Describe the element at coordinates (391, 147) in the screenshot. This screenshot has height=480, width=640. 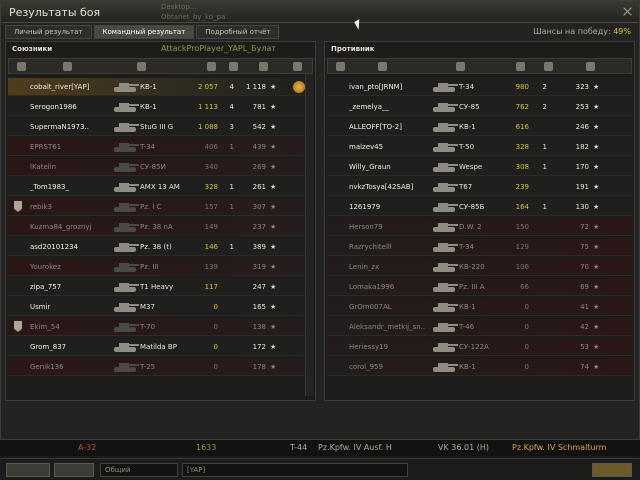
I see `player-name: malzev45` at that location.